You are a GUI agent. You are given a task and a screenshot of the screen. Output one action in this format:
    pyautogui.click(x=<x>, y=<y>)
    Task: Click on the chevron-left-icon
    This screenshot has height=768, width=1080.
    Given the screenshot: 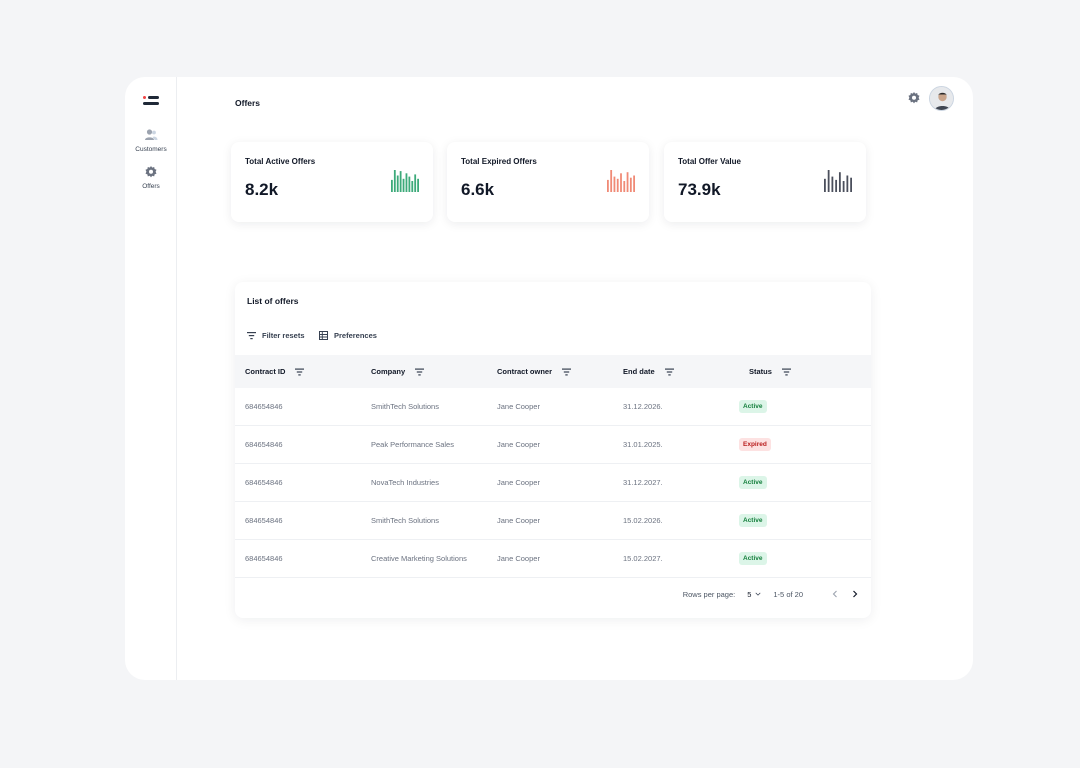 What is the action you would take?
    pyautogui.click(x=834, y=594)
    